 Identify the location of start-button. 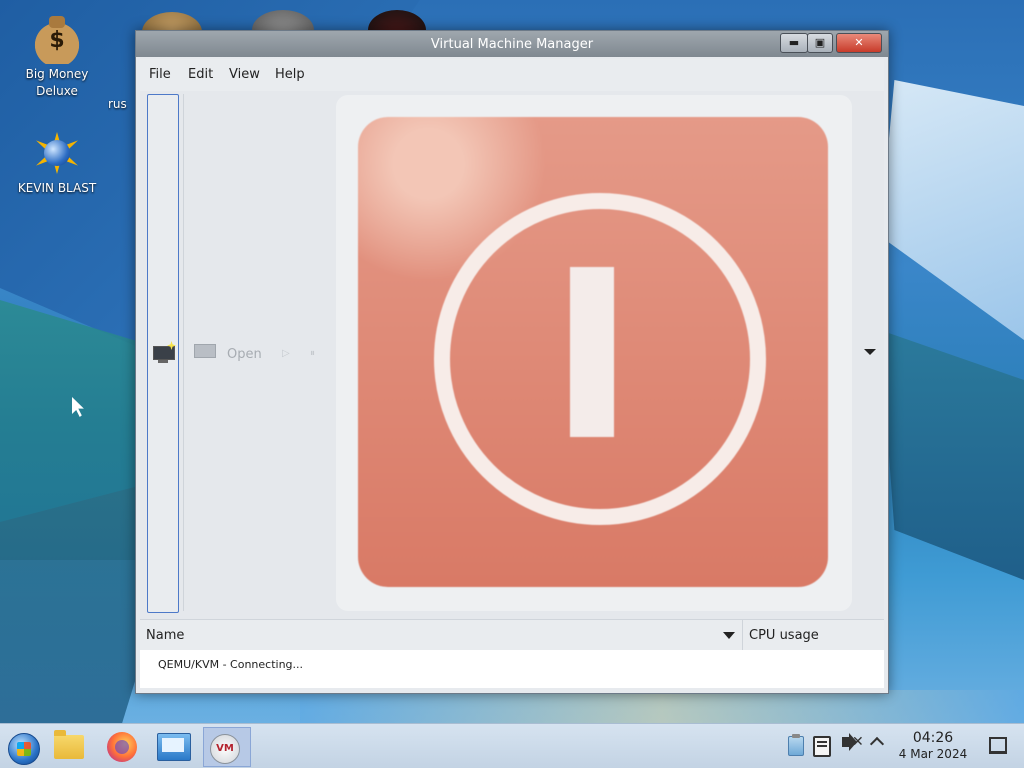
(22, 746).